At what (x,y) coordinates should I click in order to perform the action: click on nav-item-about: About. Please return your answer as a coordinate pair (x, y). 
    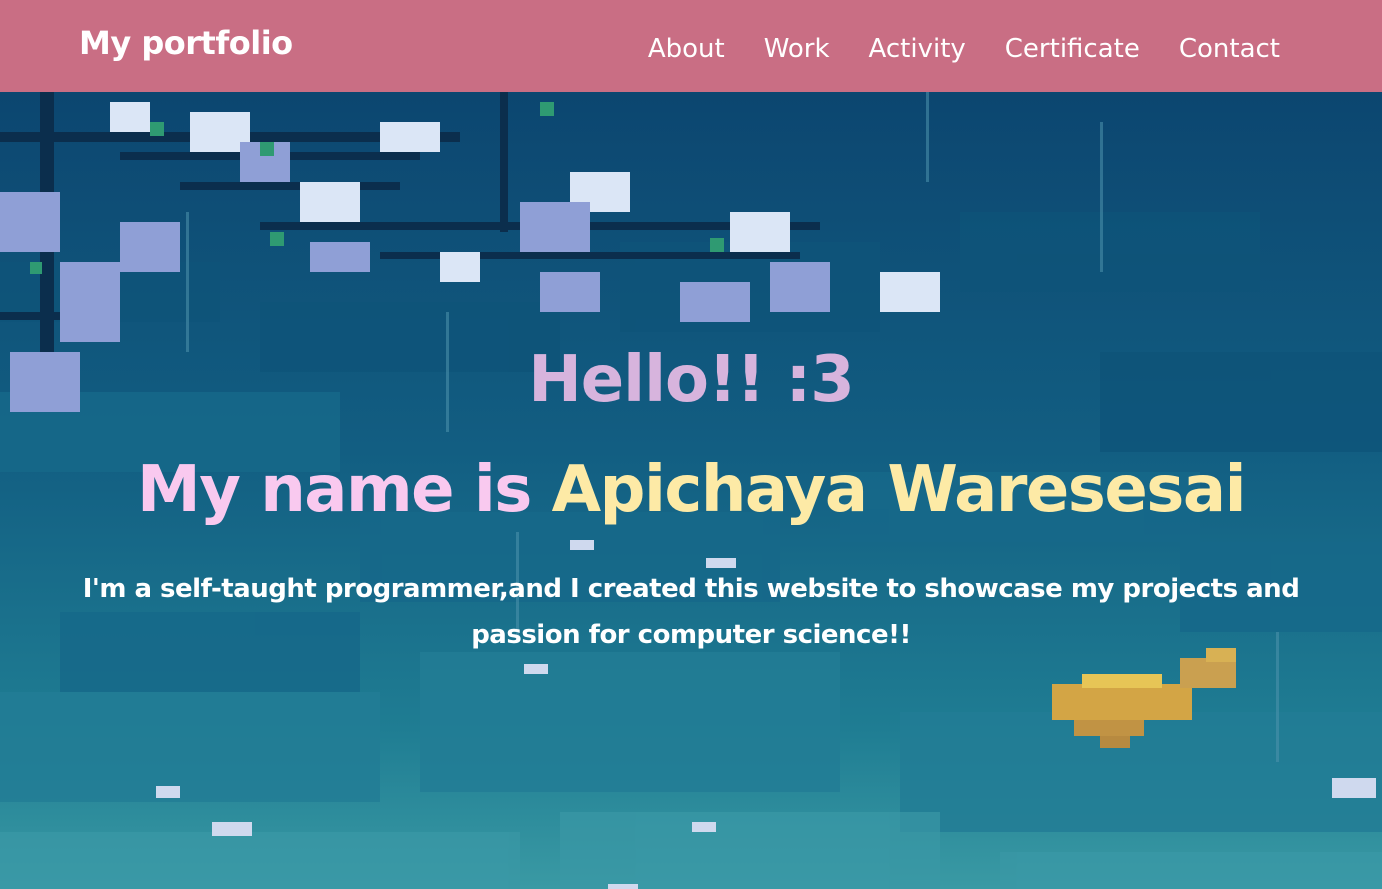
    Looking at the image, I should click on (686, 49).